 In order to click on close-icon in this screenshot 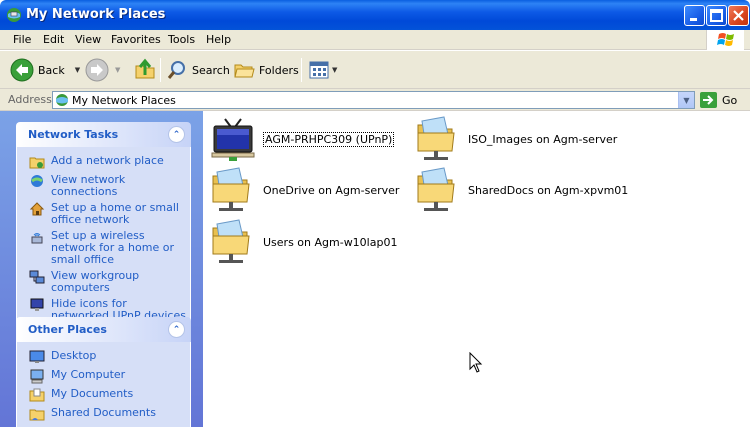, I will do `click(738, 15)`.